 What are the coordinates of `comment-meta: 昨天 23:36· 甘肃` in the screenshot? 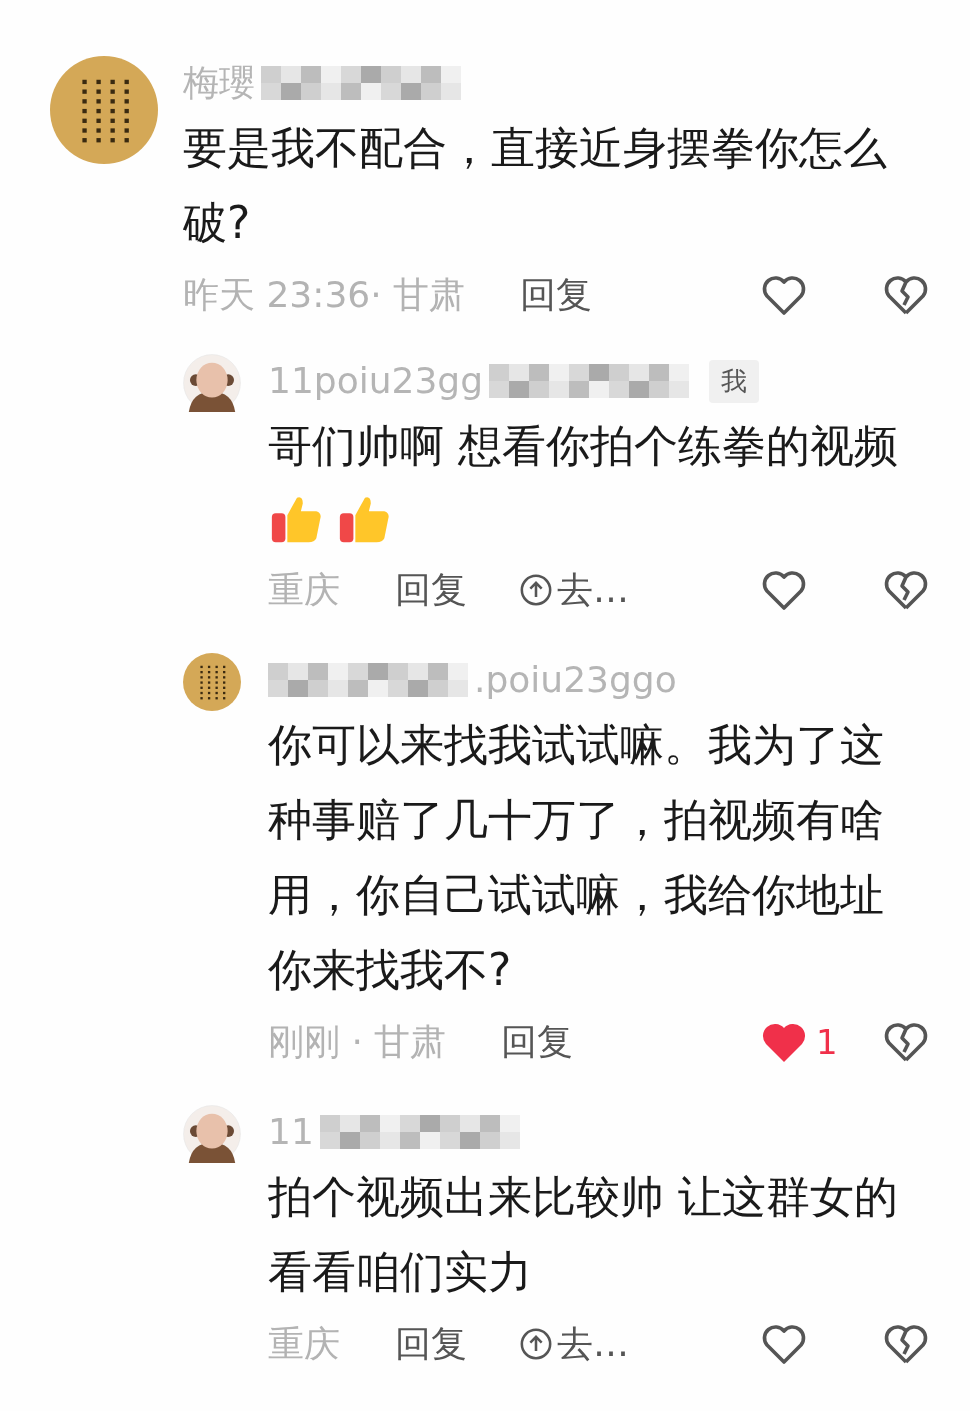 It's located at (324, 295).